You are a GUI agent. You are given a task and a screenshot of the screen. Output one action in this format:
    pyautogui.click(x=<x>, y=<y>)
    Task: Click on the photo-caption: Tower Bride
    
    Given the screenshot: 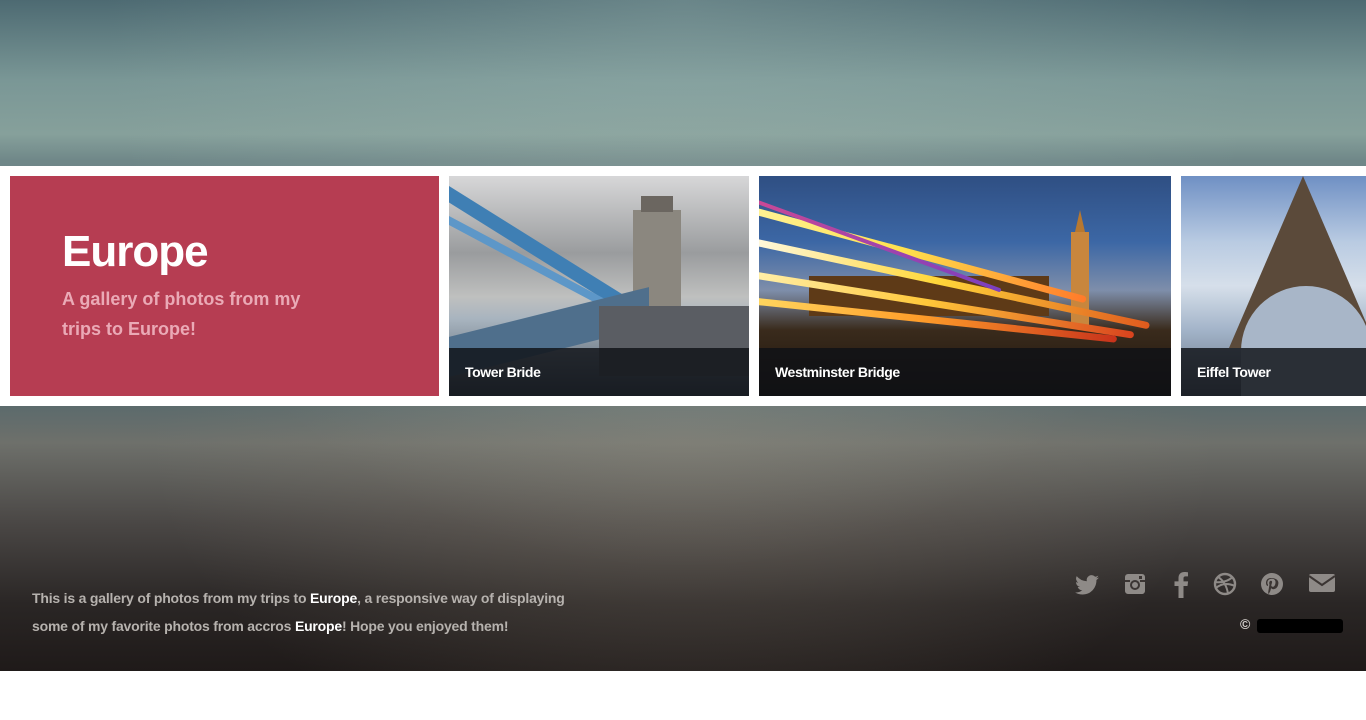 What is the action you would take?
    pyautogui.click(x=599, y=372)
    